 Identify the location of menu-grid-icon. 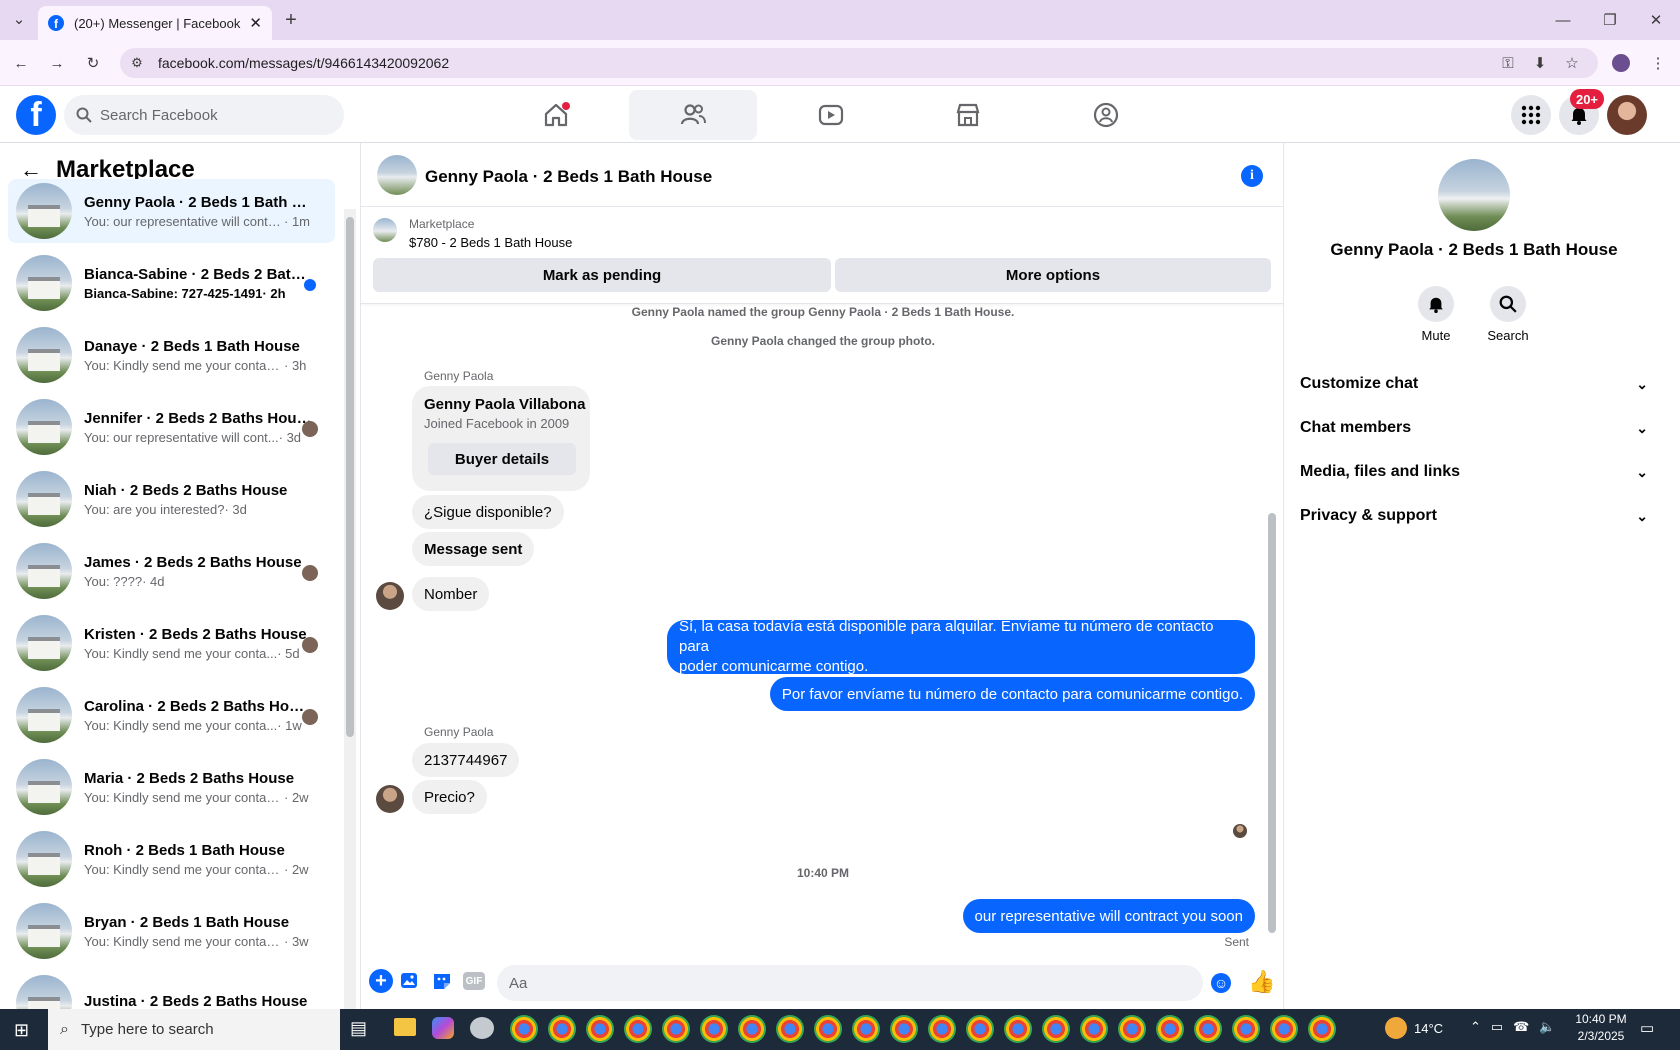
(1531, 115).